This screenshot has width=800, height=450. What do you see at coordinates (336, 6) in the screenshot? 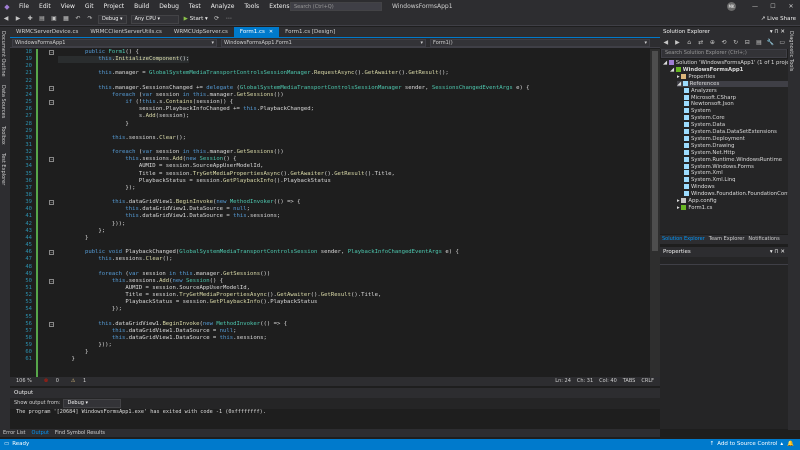
I see `search-input: Search (Ctrl+Q)` at bounding box center [336, 6].